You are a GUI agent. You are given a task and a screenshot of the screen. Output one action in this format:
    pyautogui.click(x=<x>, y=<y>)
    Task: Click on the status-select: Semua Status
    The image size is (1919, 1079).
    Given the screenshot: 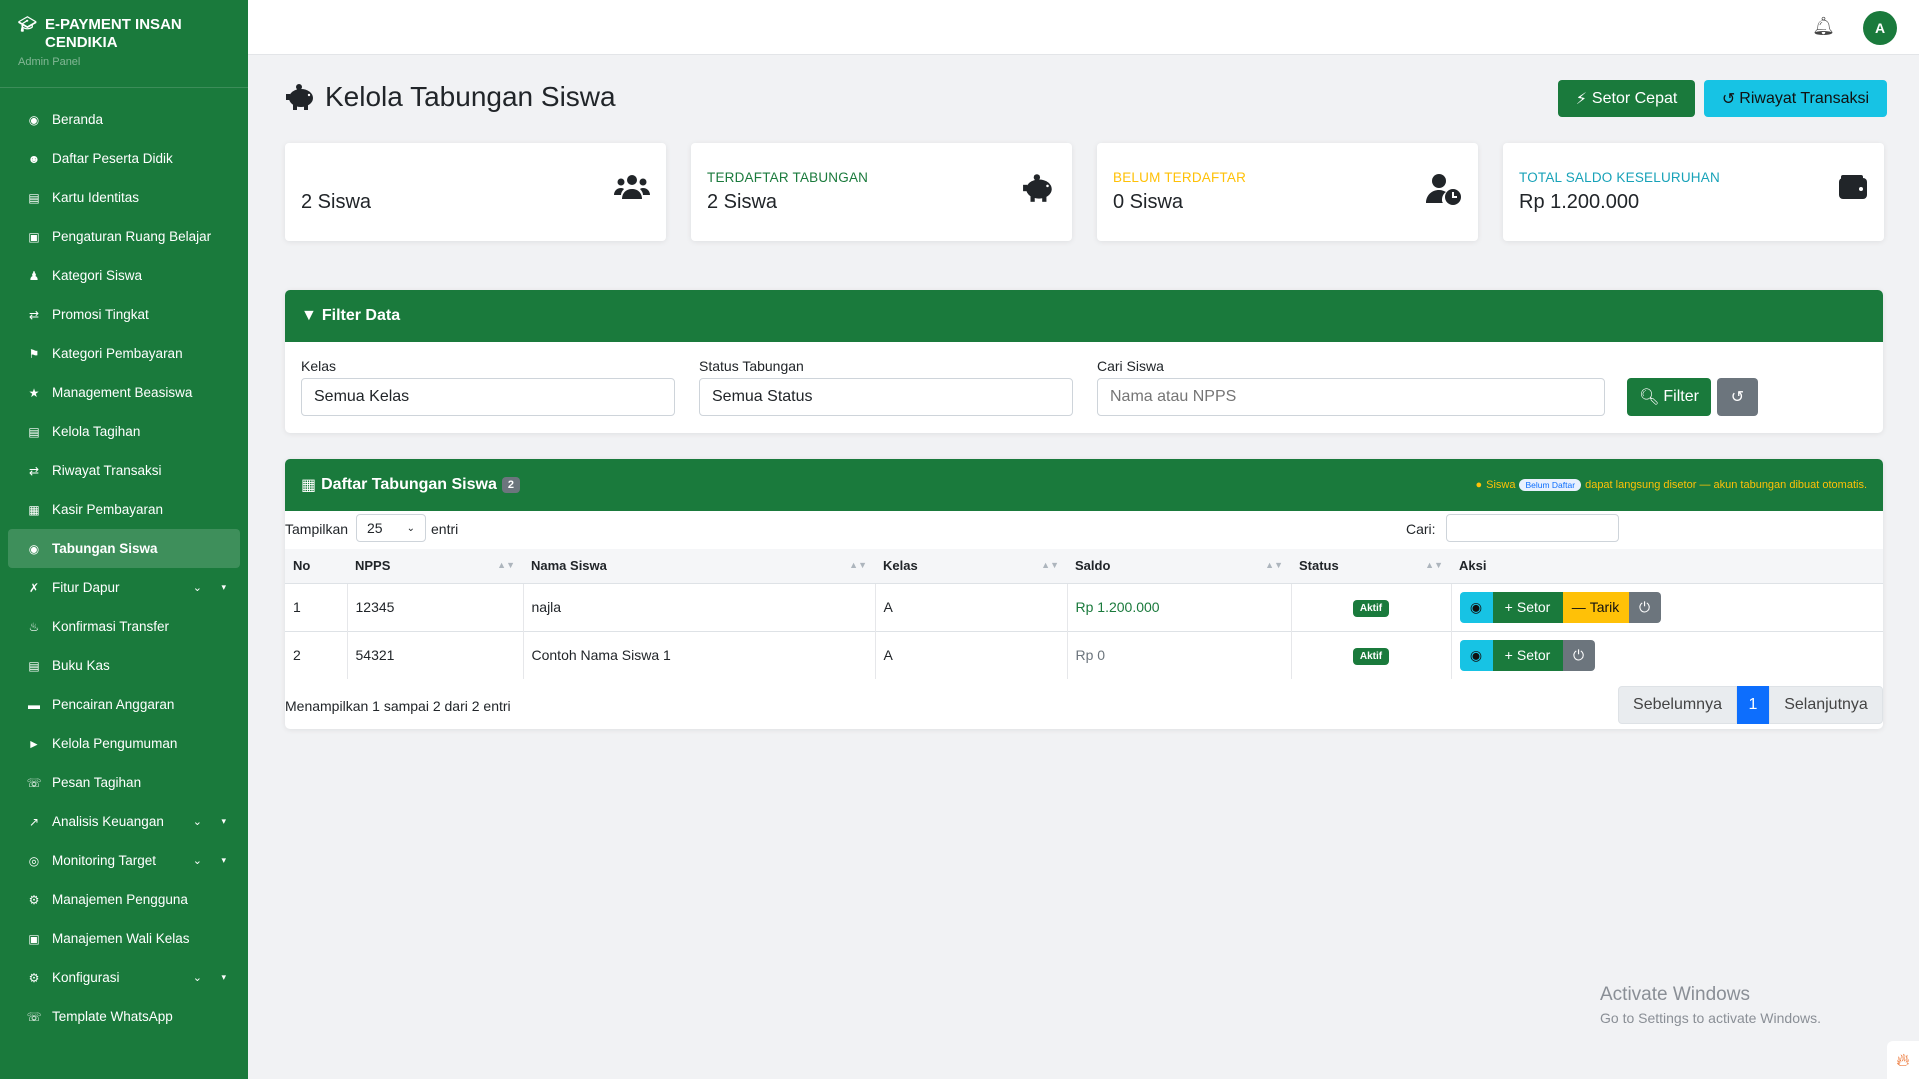 What is the action you would take?
    pyautogui.click(x=886, y=397)
    